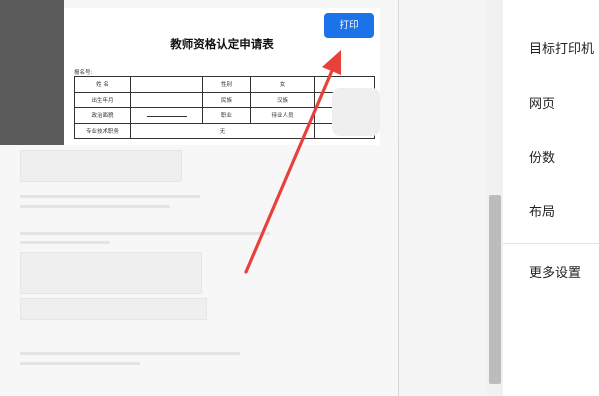  I want to click on setting-pages: 网页, so click(542, 102).